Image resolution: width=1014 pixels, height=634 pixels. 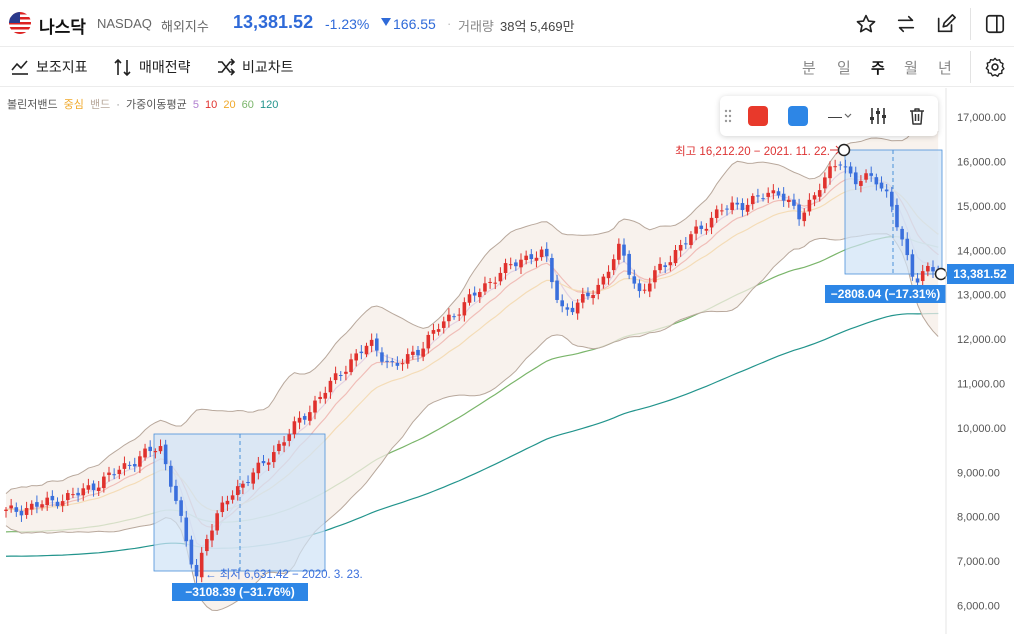 What do you see at coordinates (917, 116) in the screenshot?
I see `trash-icon` at bounding box center [917, 116].